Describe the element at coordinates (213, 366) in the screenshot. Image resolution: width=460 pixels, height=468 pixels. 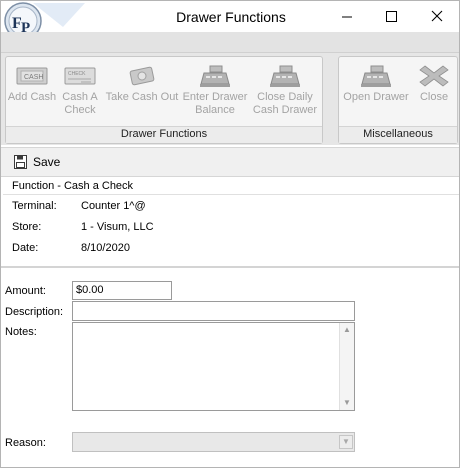
I see `notes-textarea: ▲ ▼` at that location.